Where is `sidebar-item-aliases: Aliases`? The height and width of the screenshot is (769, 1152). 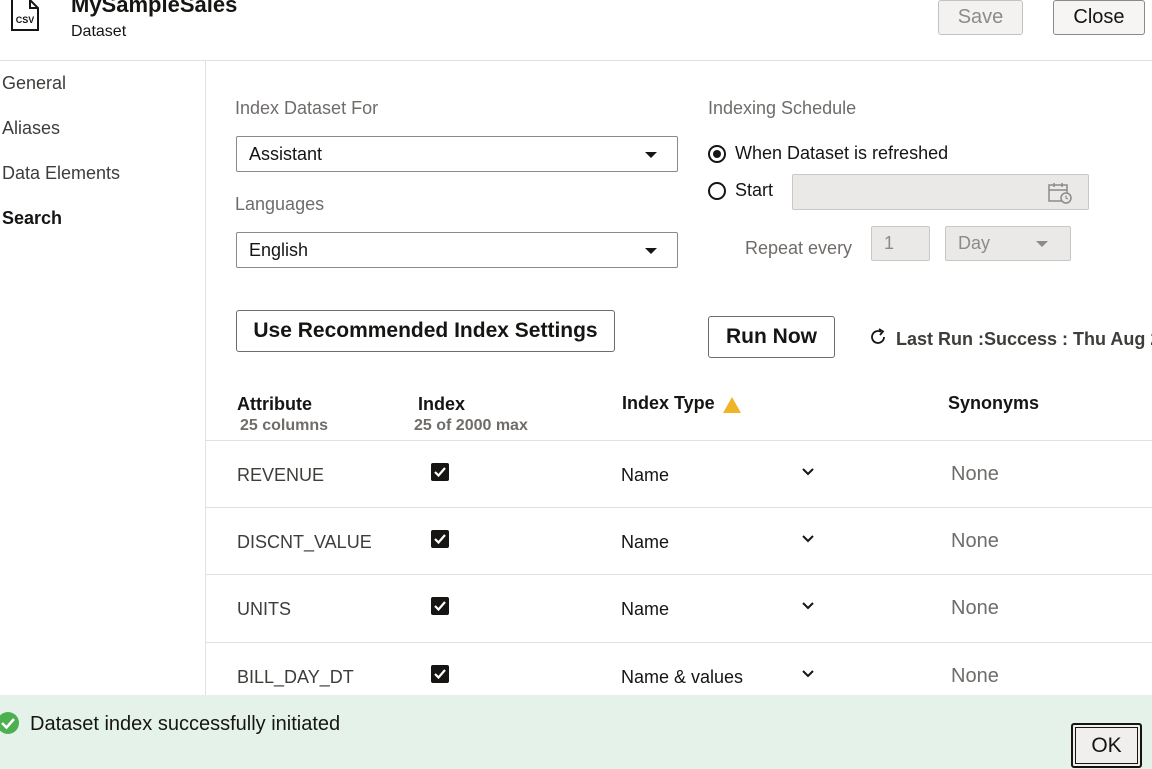
sidebar-item-aliases: Aliases is located at coordinates (31, 128).